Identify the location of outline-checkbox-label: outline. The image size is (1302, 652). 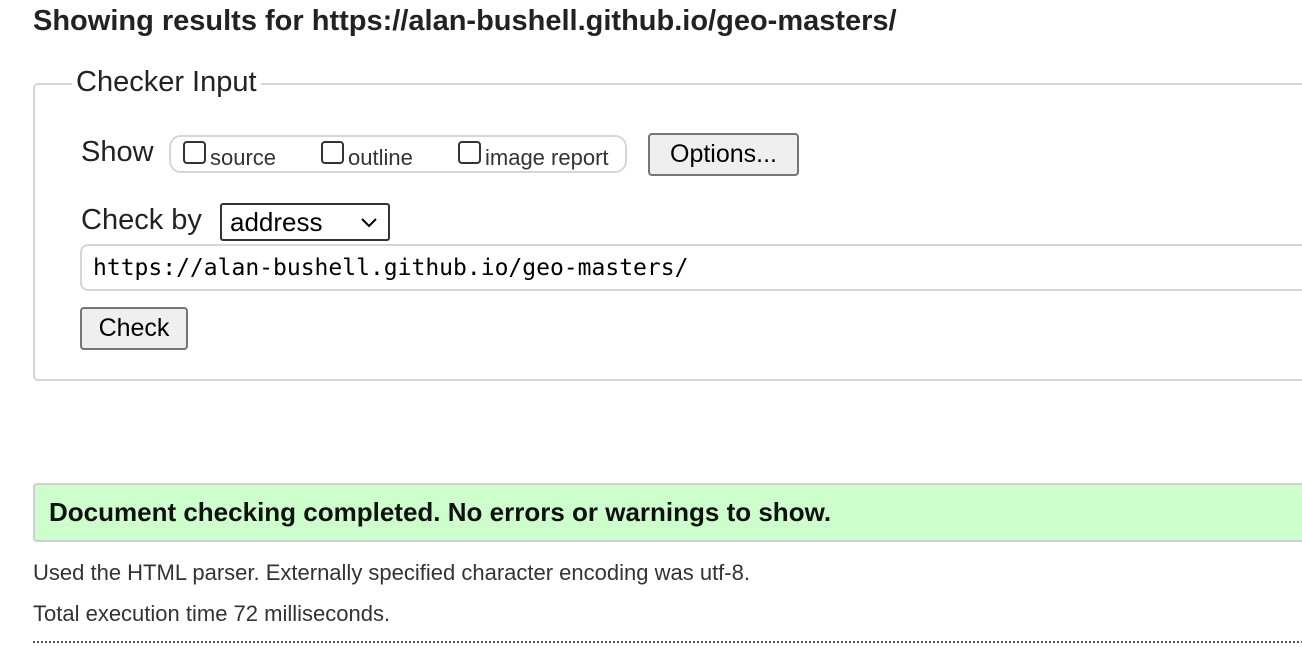
(380, 158).